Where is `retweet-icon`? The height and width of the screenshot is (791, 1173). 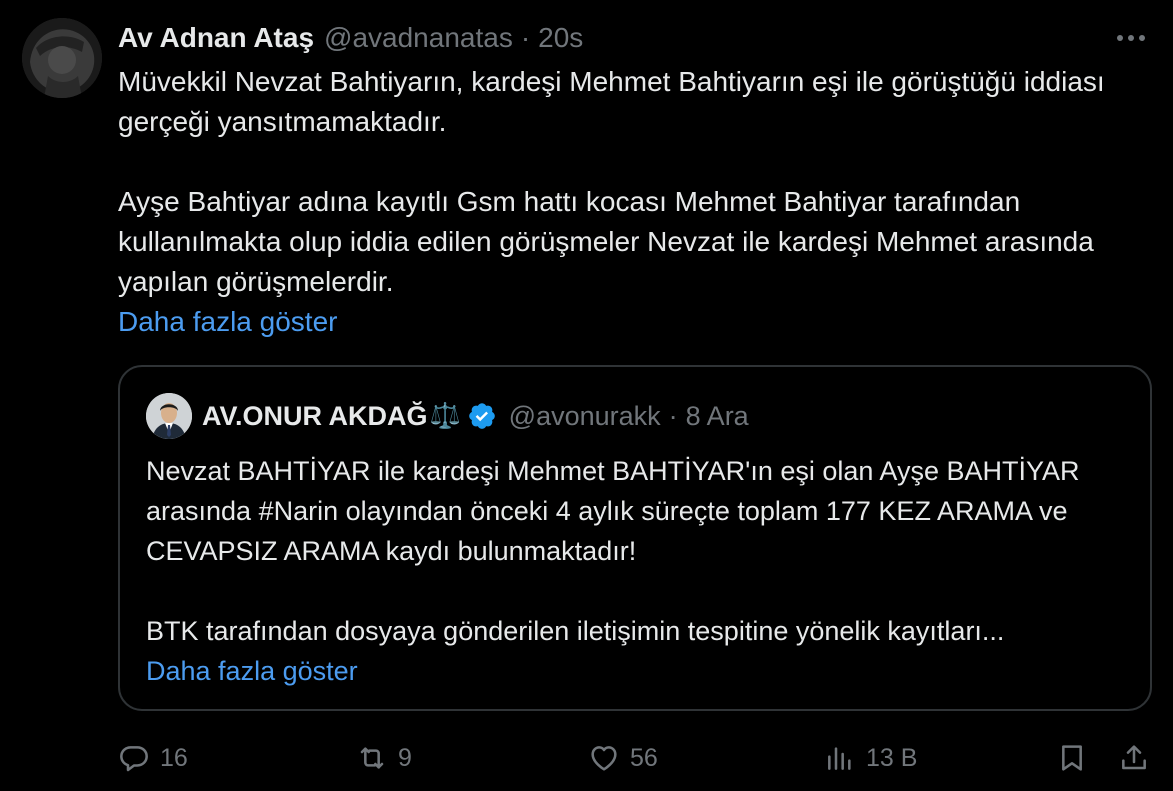 retweet-icon is located at coordinates (372, 758).